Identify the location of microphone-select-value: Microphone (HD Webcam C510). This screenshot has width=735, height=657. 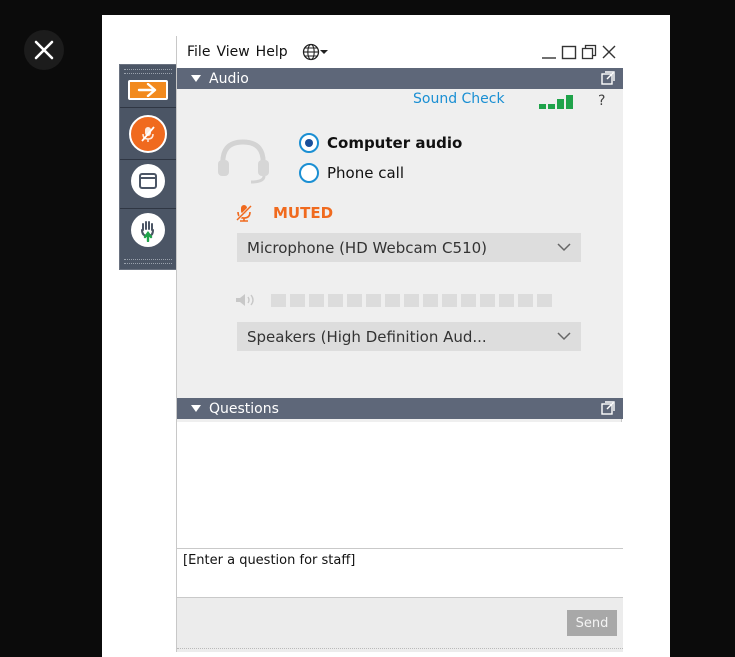
(367, 247).